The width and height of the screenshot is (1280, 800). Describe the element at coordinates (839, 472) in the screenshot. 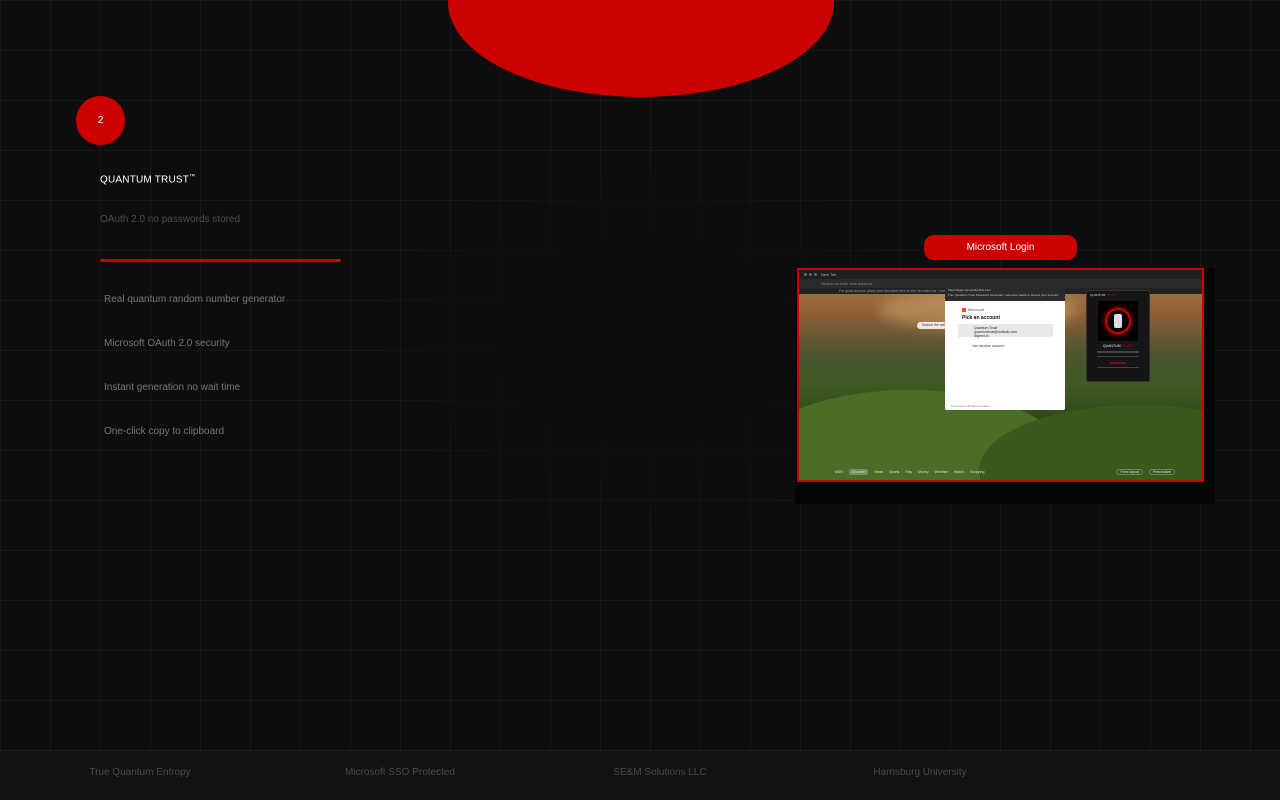

I see `nav-item: MSN` at that location.